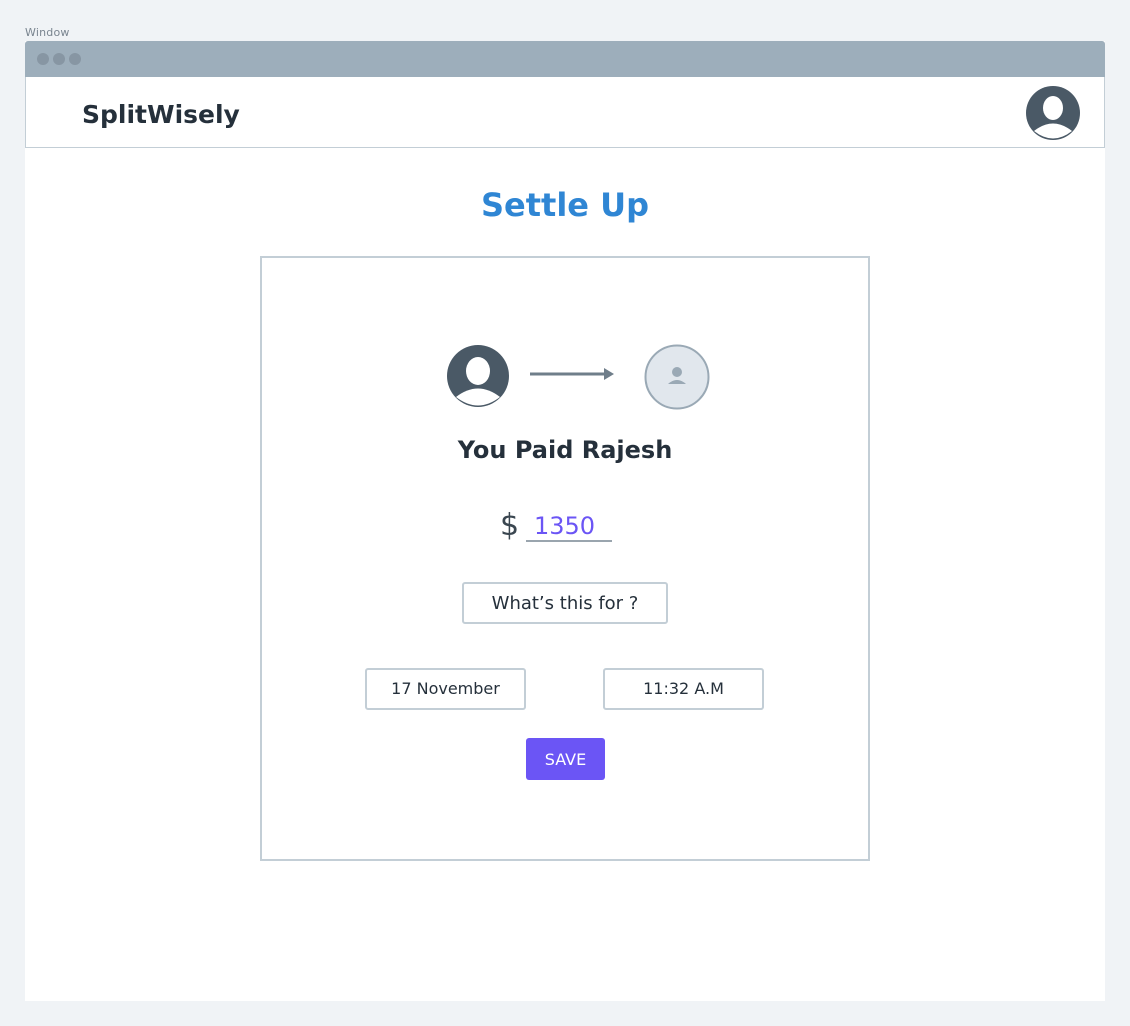  Describe the element at coordinates (683, 689) in the screenshot. I see `time-field: 11:32 A.M` at that location.